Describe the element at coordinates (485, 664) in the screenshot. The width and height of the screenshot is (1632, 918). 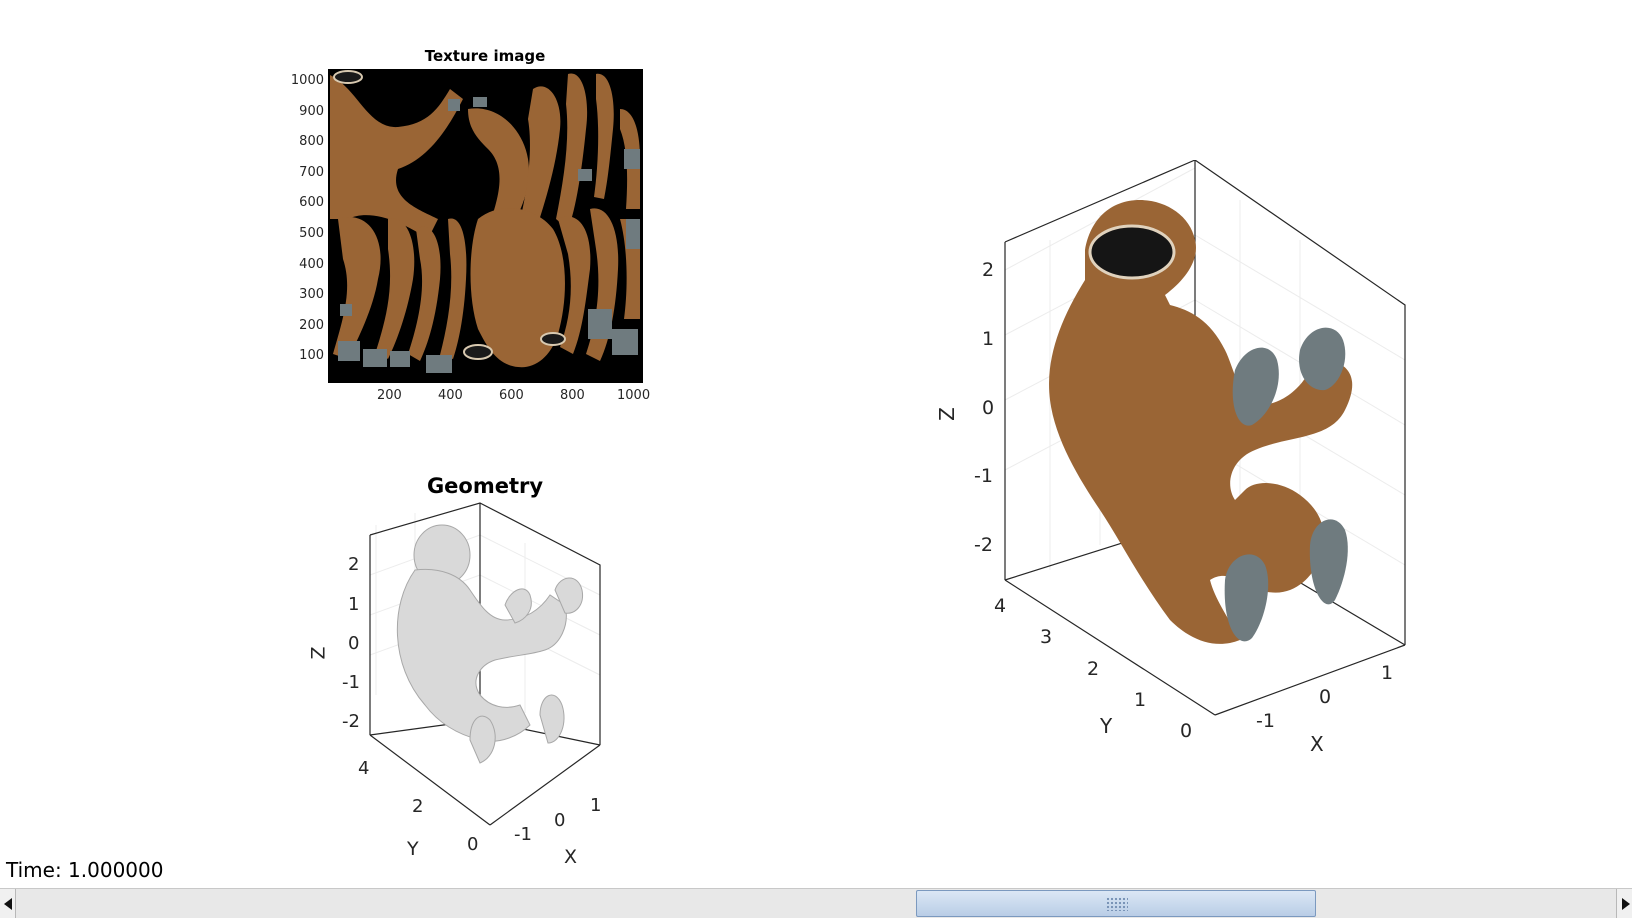
I see `geometry-axes` at that location.